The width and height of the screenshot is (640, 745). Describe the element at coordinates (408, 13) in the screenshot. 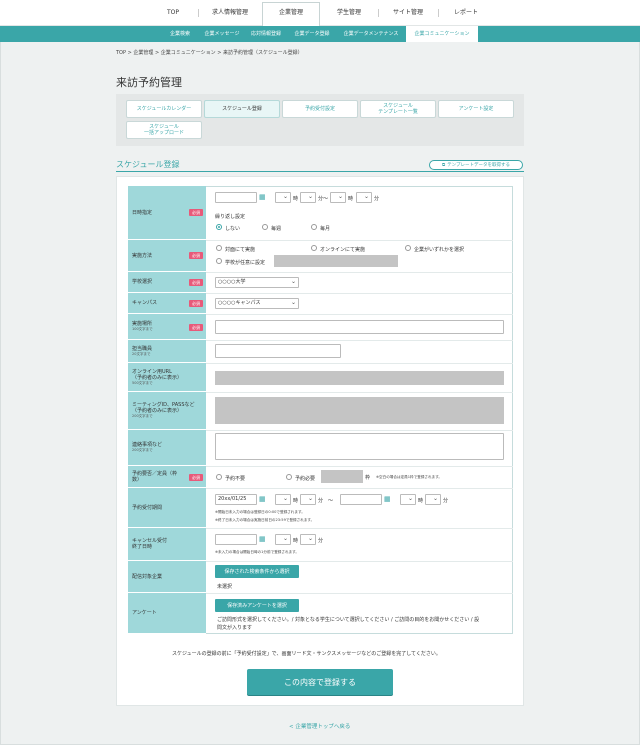

I see `top-nav-site: サイト管理` at that location.